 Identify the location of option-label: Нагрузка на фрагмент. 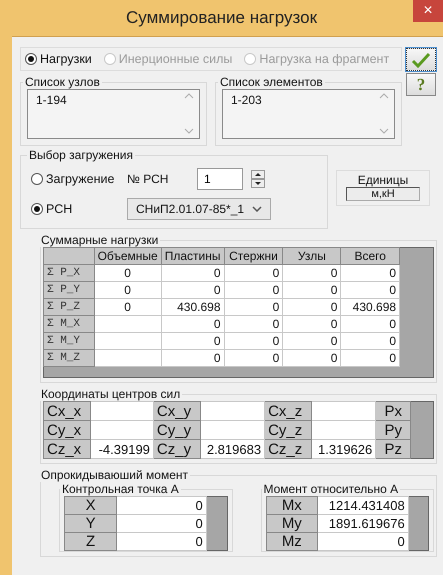
(324, 59).